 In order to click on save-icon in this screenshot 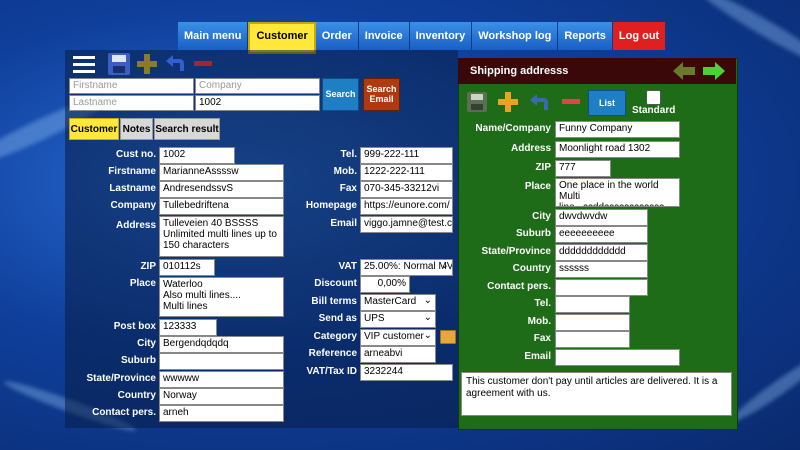, I will do `click(119, 64)`.